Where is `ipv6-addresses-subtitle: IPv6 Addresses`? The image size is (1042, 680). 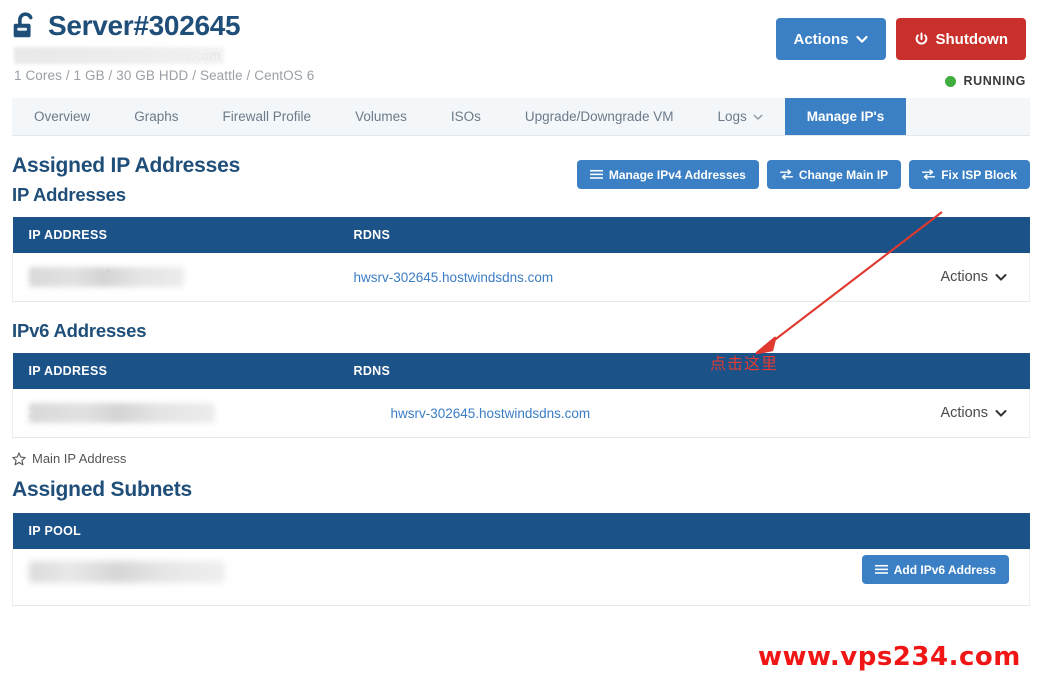
ipv6-addresses-subtitle: IPv6 Addresses is located at coordinates (79, 330).